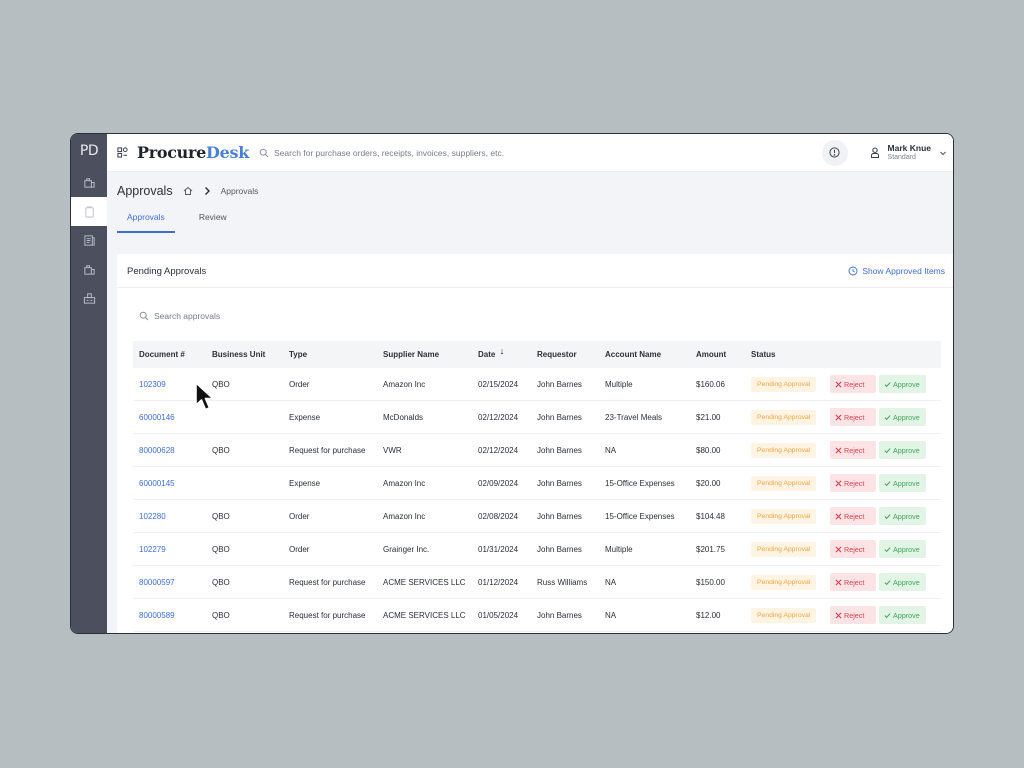  I want to click on sidebar-item-receipts, so click(89, 269).